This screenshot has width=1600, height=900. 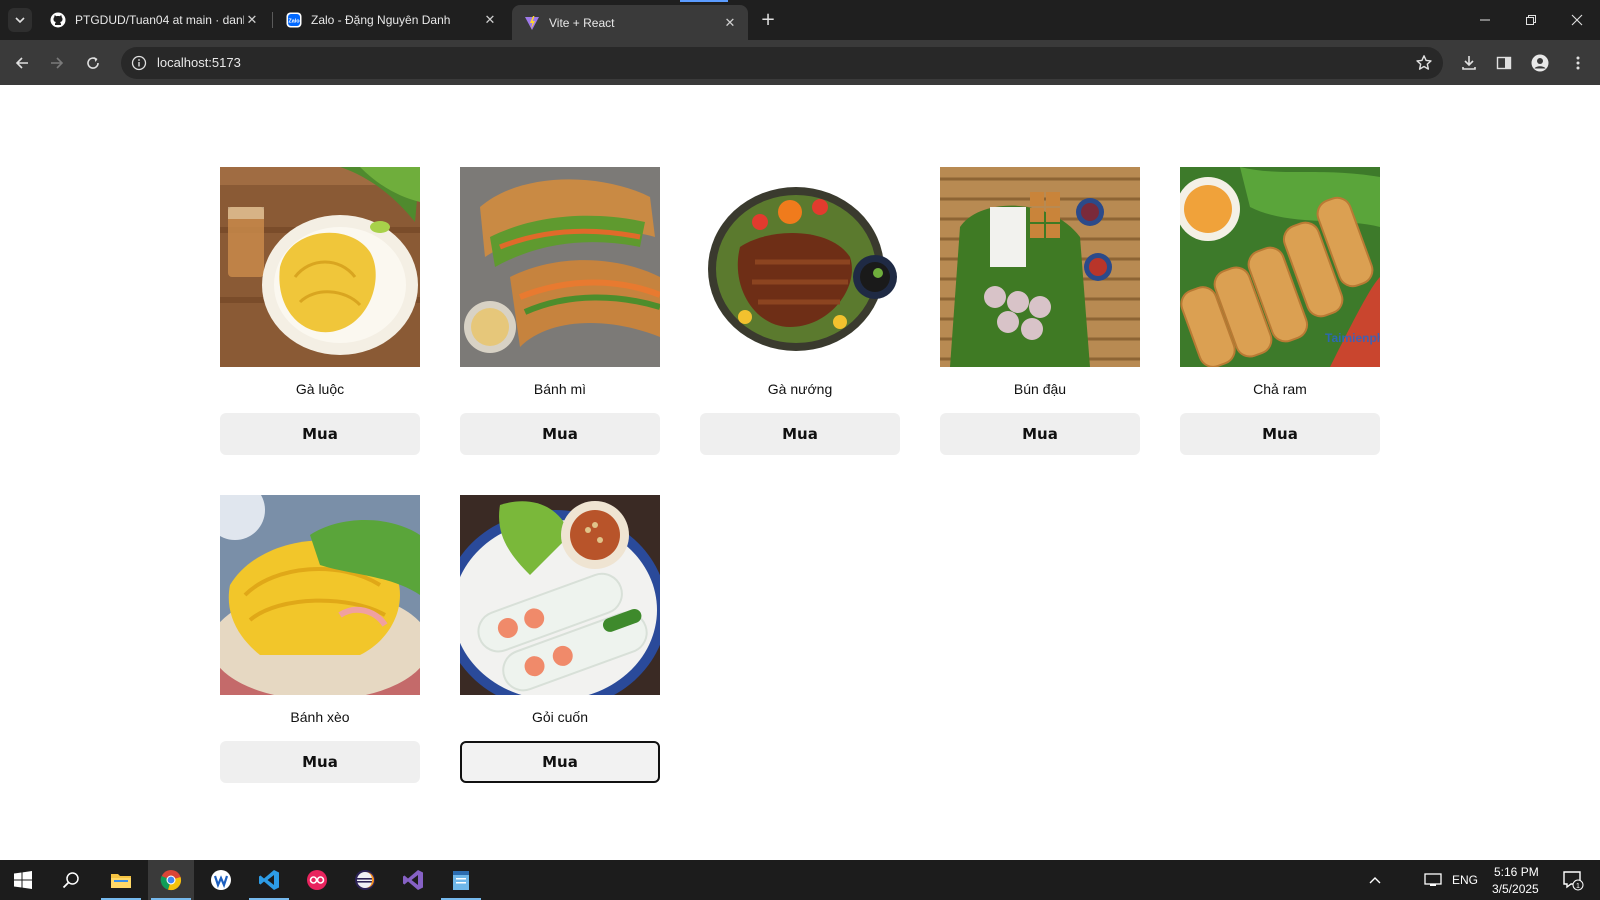 I want to click on new-tab-button: +, so click(x=768, y=20).